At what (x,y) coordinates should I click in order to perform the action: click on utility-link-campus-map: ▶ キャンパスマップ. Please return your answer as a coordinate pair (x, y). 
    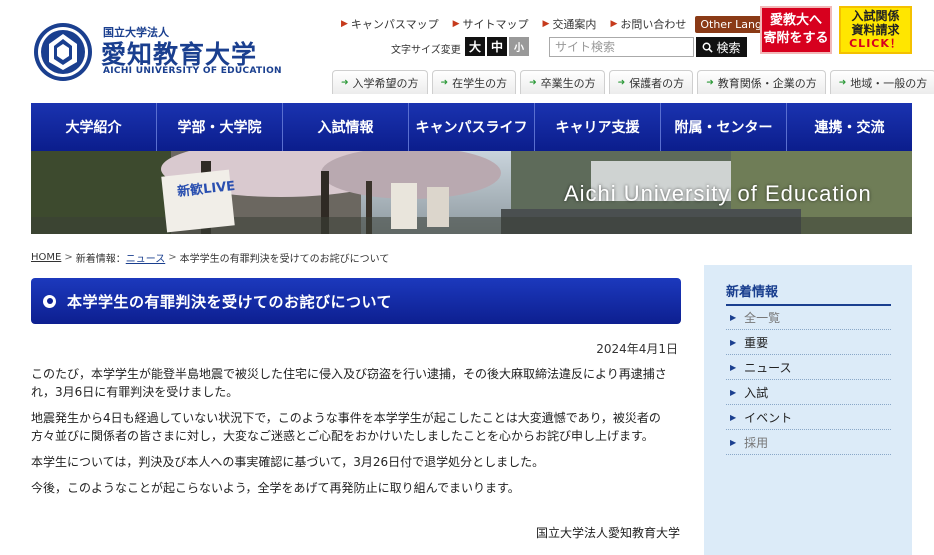
    Looking at the image, I should click on (390, 24).